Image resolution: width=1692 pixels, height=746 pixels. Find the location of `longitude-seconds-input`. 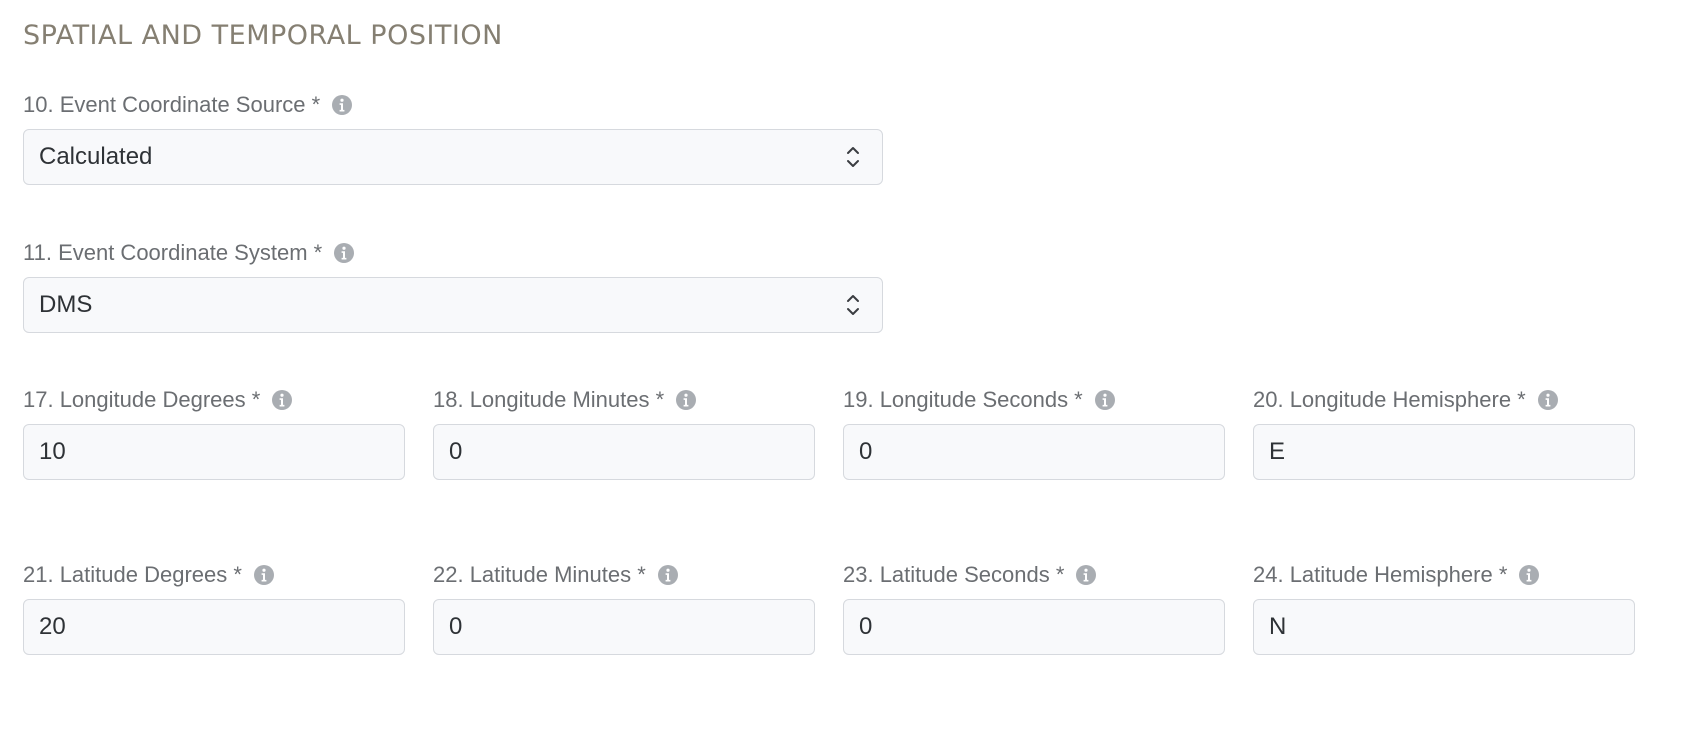

longitude-seconds-input is located at coordinates (1034, 452).